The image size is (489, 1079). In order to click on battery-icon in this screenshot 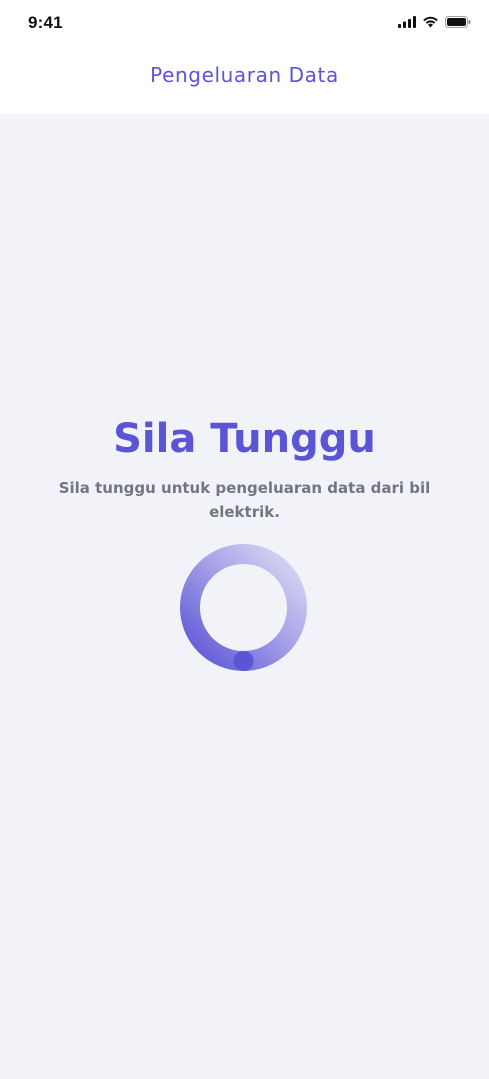, I will do `click(458, 22)`.